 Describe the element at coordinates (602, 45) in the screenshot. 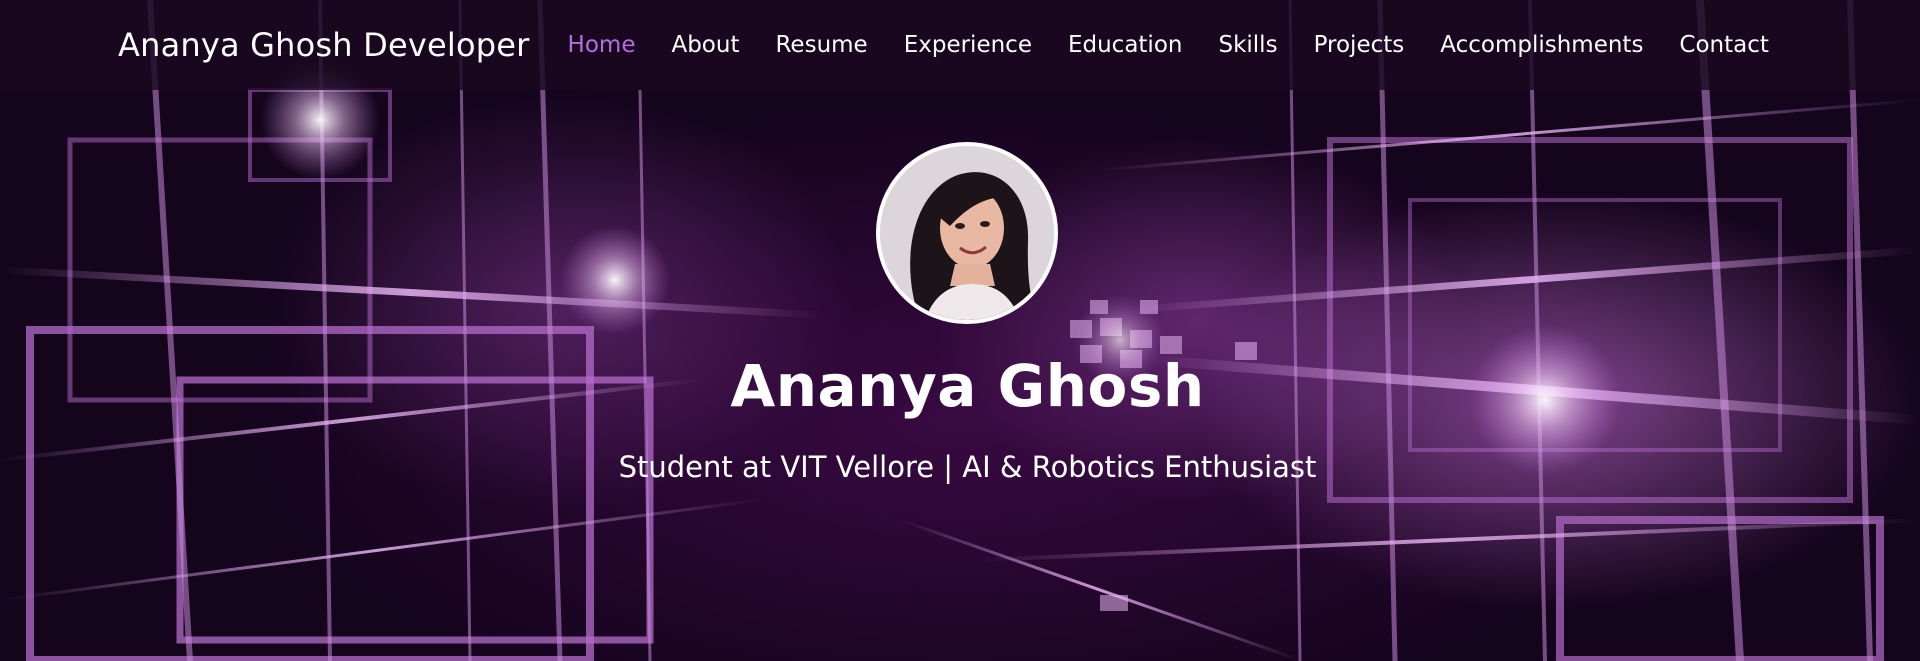

I see `nav-link-home: Home` at that location.